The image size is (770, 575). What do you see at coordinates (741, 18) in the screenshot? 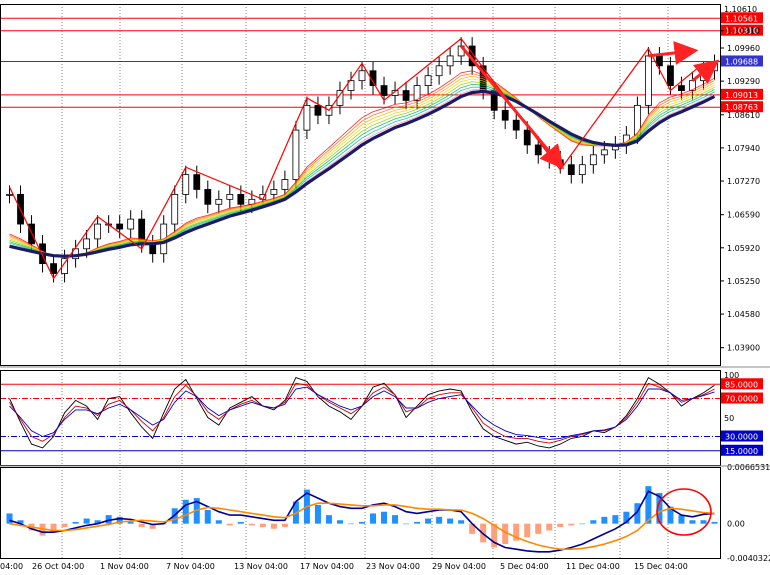
I see `price-level-label: 1.10561` at bounding box center [741, 18].